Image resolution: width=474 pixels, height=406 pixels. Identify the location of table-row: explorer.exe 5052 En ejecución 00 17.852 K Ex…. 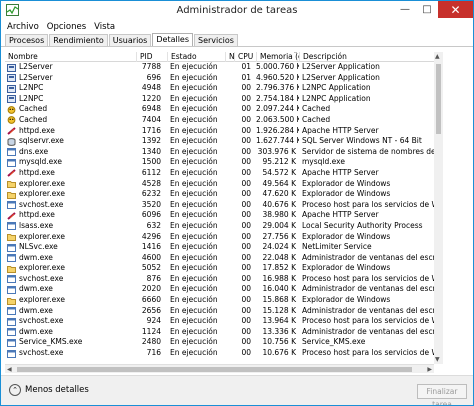
(219, 268).